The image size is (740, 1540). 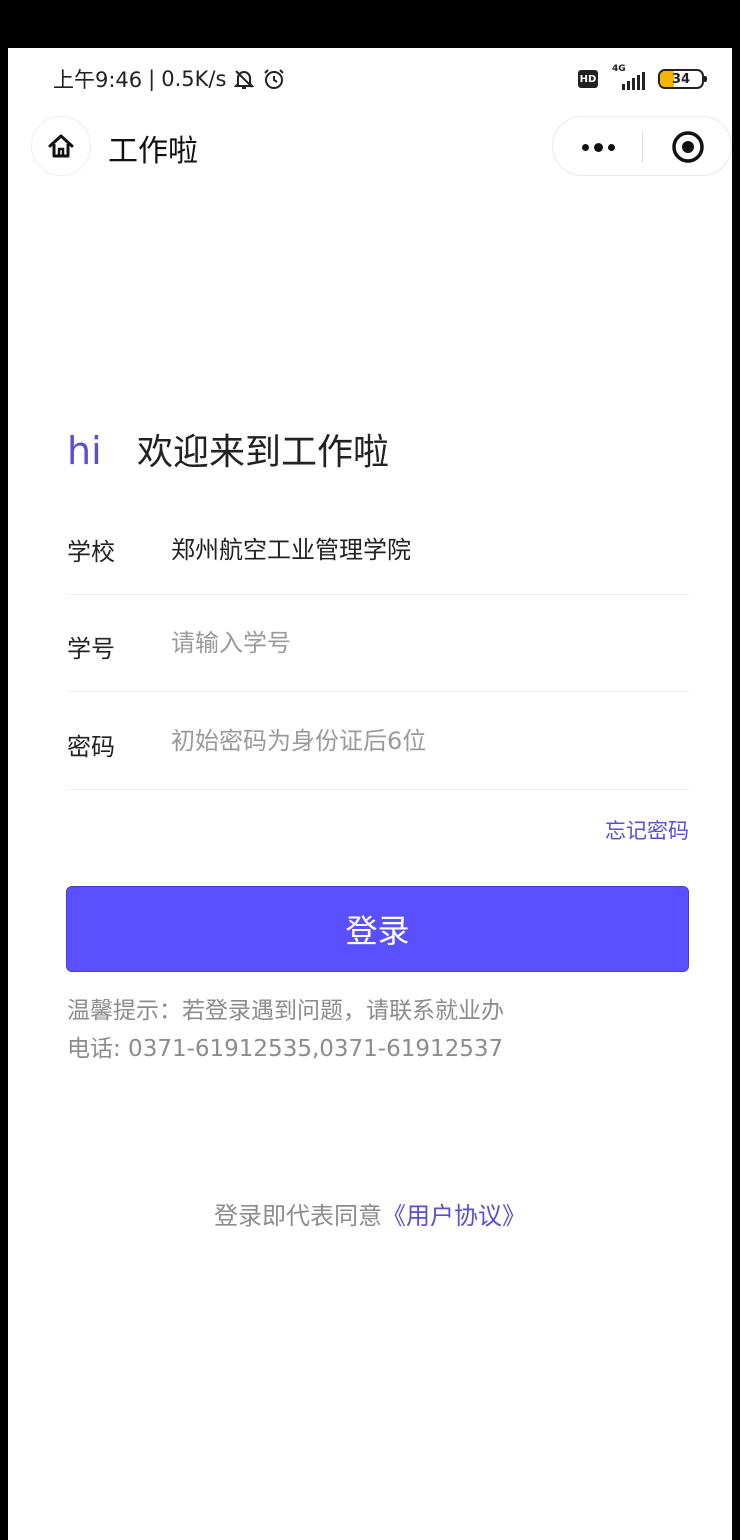 What do you see at coordinates (91, 747) in the screenshot?
I see `password-label: 密码` at bounding box center [91, 747].